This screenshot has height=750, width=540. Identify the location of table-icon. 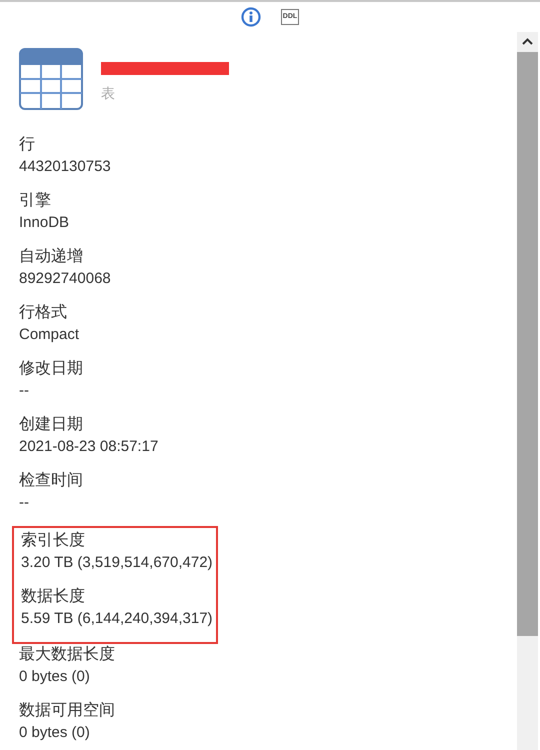
(51, 79).